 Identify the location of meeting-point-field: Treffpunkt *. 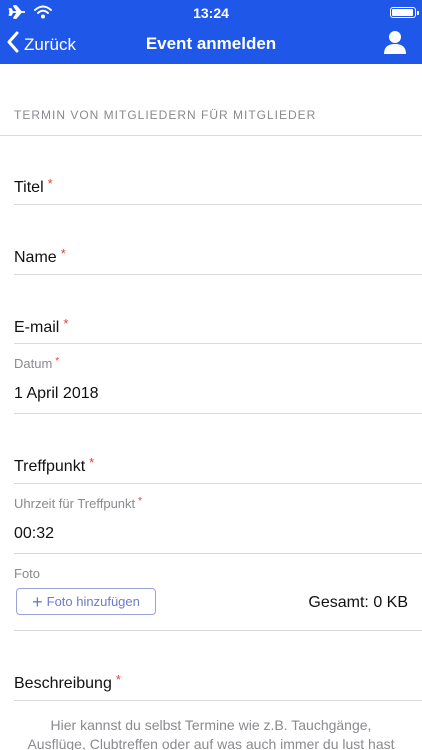
(54, 465).